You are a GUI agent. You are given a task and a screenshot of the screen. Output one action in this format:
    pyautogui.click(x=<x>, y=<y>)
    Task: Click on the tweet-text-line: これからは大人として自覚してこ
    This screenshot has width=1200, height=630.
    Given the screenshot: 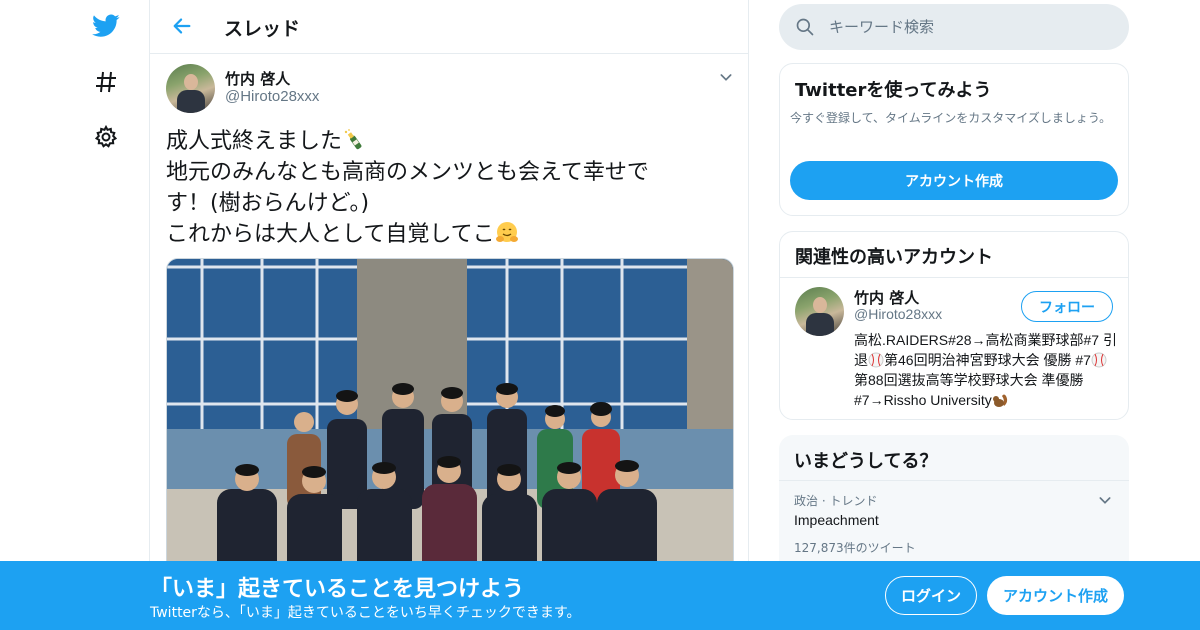 What is the action you would take?
    pyautogui.click(x=330, y=234)
    